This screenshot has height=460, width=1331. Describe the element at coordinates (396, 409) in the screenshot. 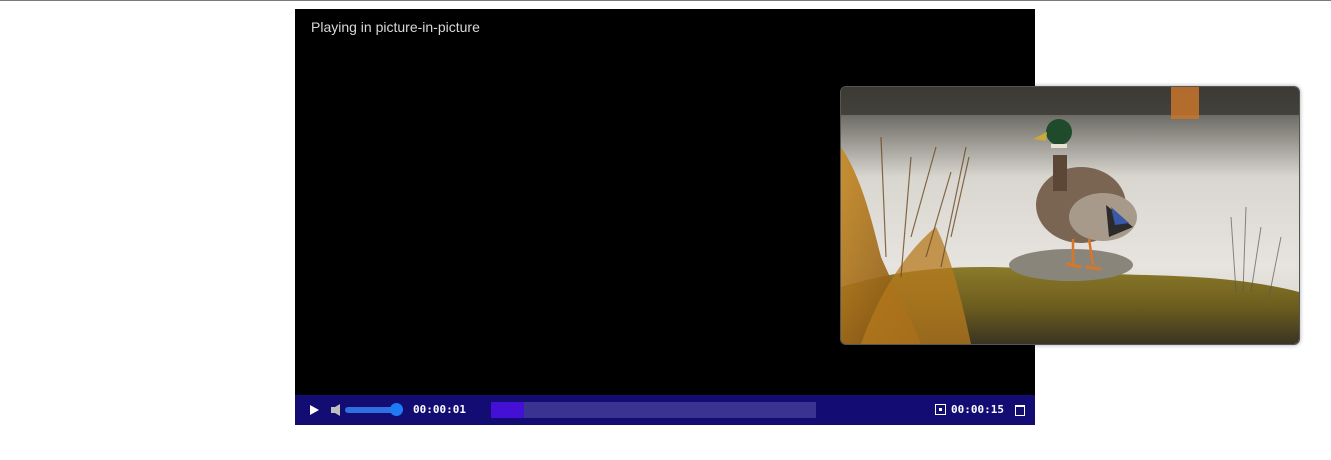

I see `volume-thumb` at that location.